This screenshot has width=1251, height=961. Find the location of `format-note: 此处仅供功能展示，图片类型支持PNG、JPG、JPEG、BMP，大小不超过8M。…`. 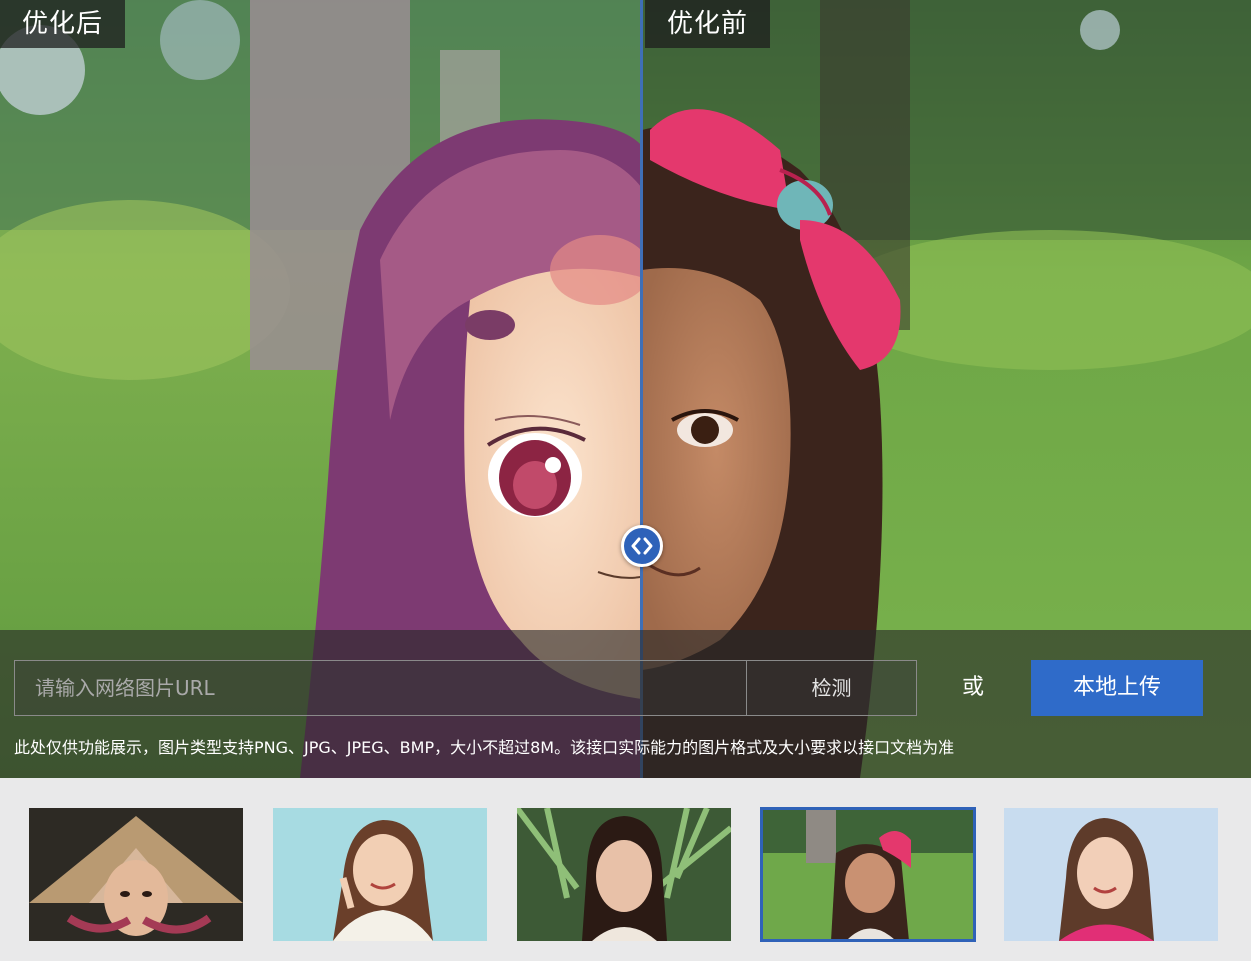

format-note: 此处仅供功能展示，图片类型支持PNG、JPG、JPEG、BMP，大小不超过8M。… is located at coordinates (484, 747).